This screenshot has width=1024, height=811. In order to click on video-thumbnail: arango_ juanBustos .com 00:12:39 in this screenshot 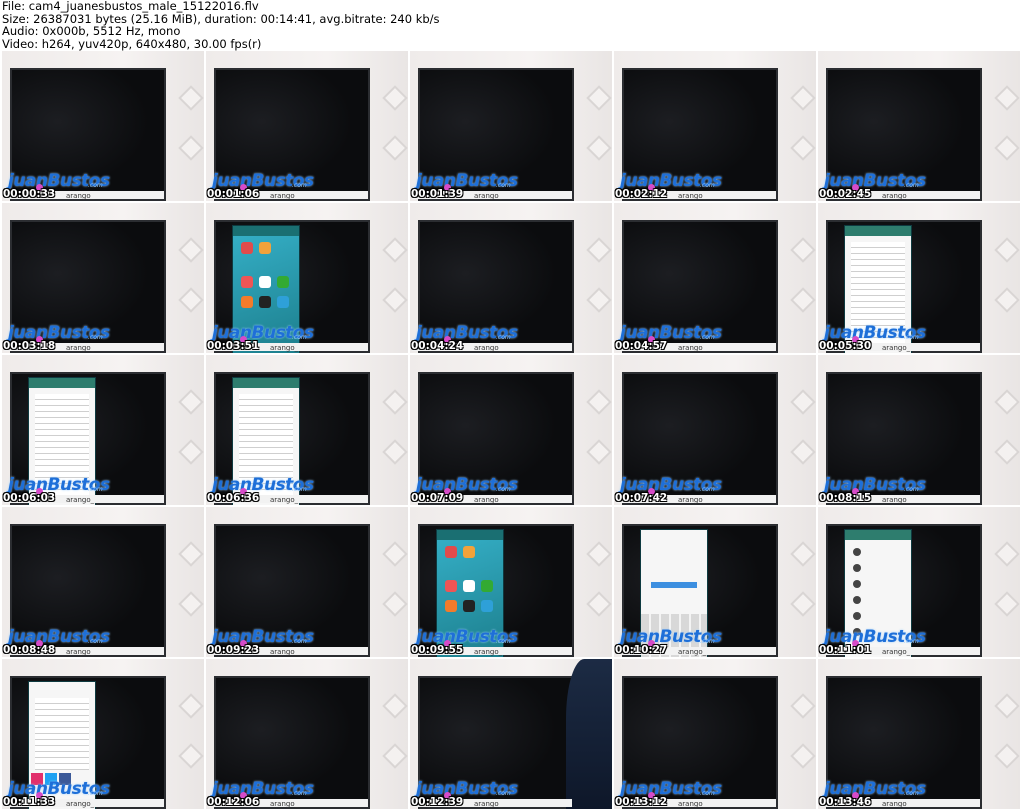, I will do `click(511, 734)`.